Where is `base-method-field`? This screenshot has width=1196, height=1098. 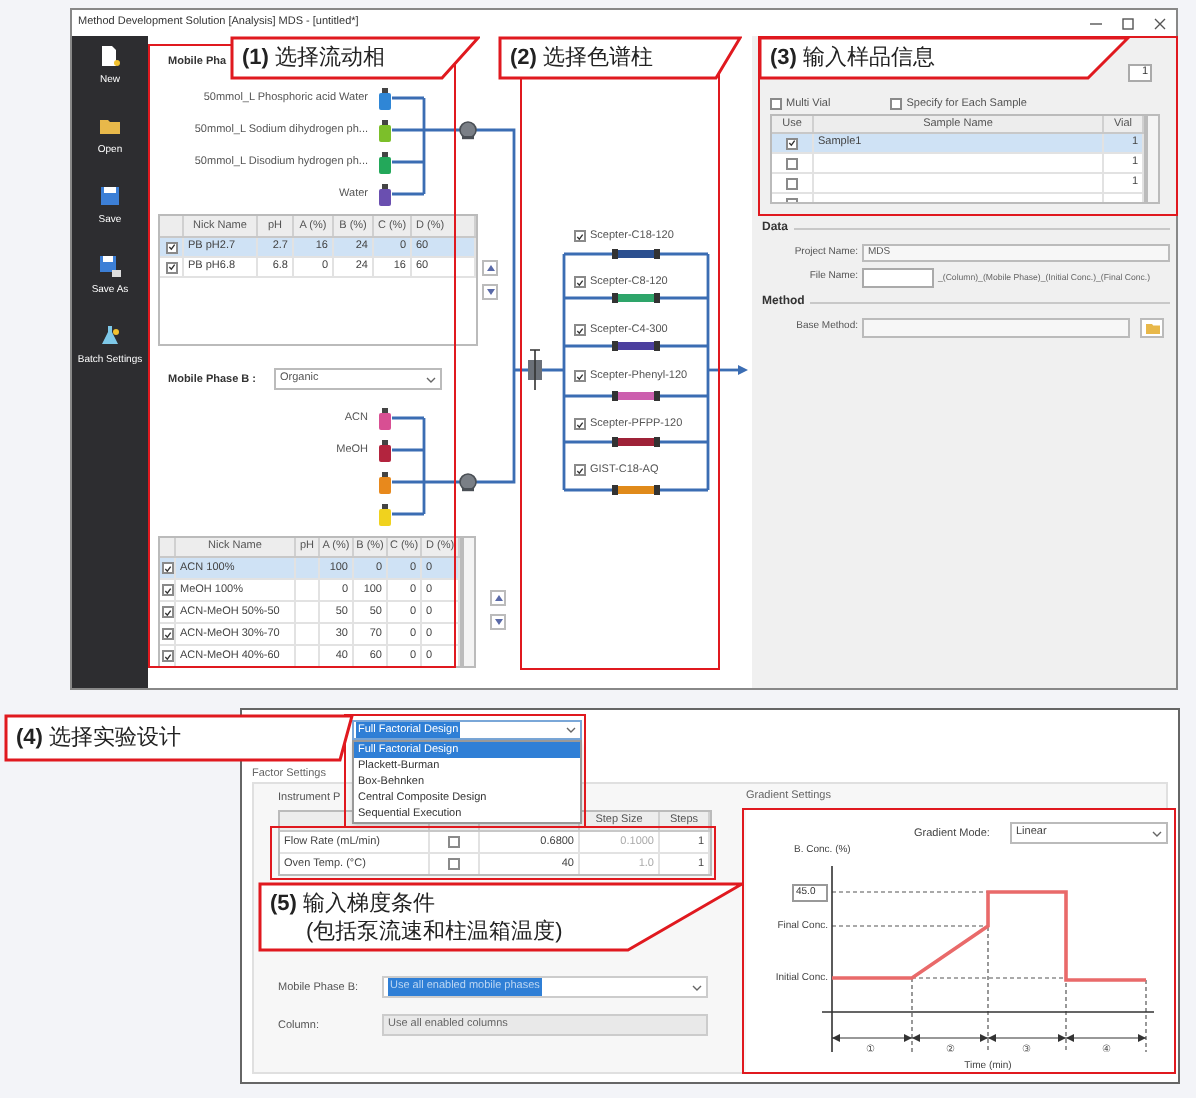 base-method-field is located at coordinates (996, 328).